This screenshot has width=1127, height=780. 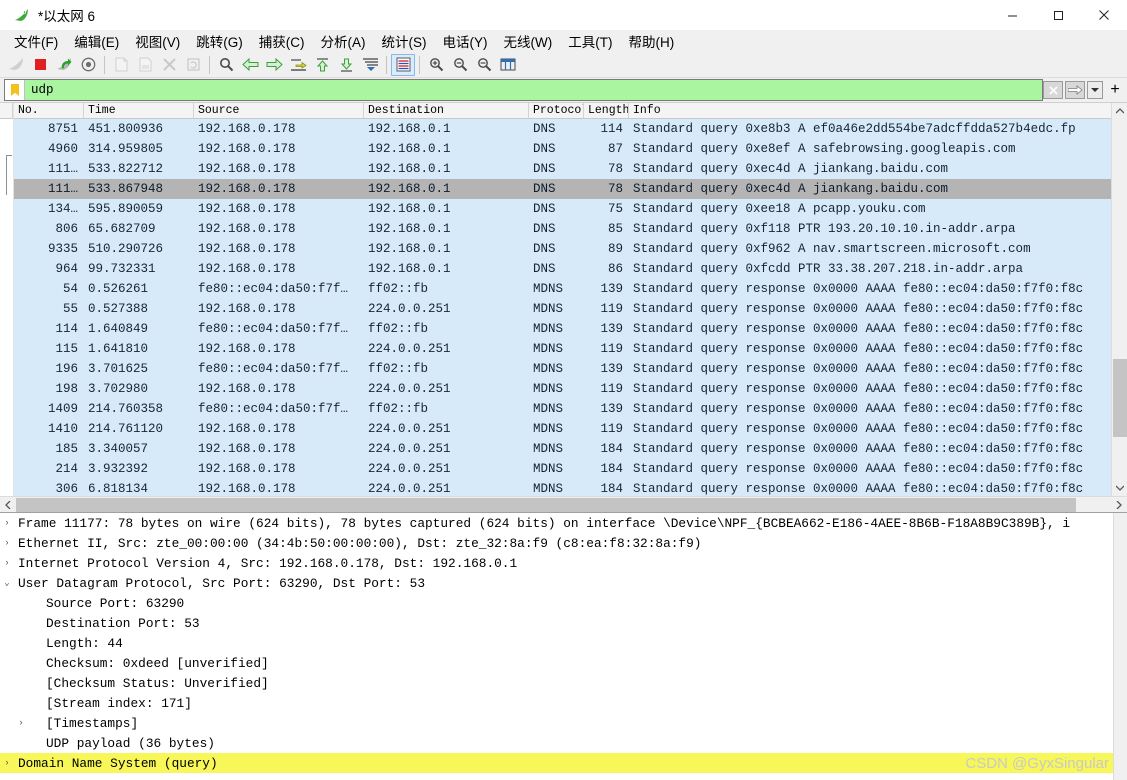 I want to click on detail-udp-payload: UDP payload (36 bytes), so click(x=563, y=743).